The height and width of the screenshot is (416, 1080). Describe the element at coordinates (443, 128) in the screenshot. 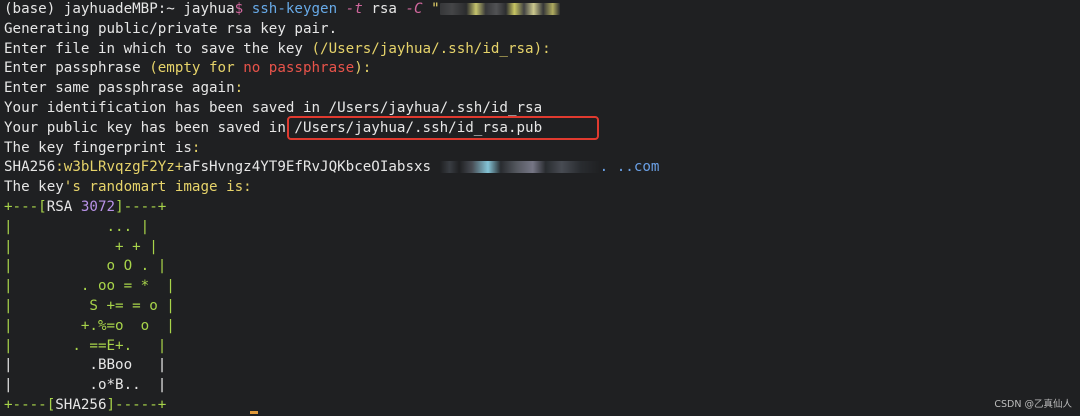

I see `highlight-box` at that location.